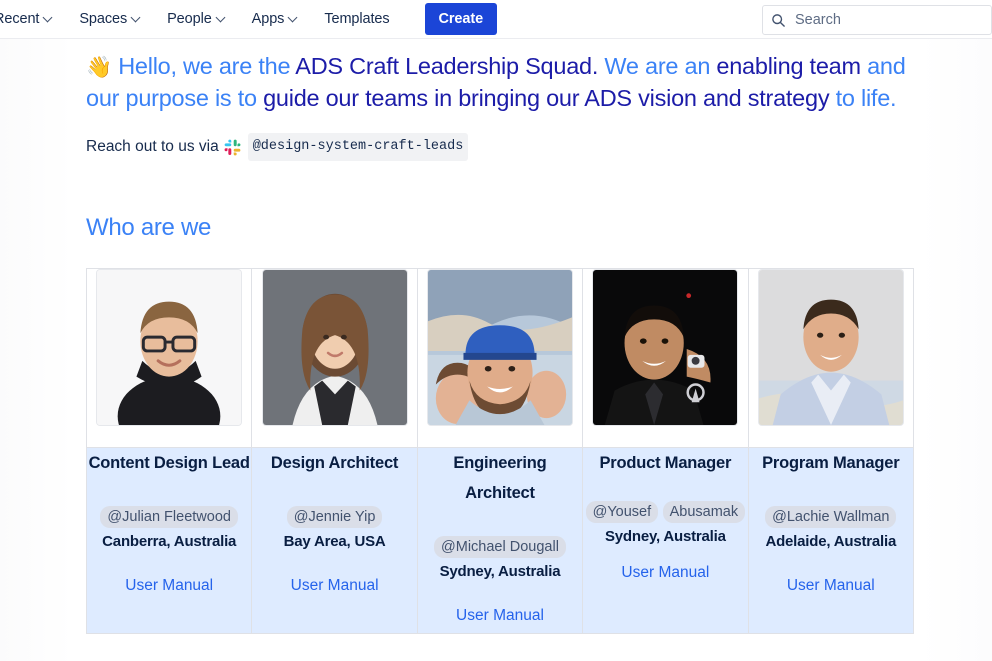 The width and height of the screenshot is (992, 661). What do you see at coordinates (358, 147) in the screenshot?
I see `slack-channel-mention: @design-system-craft-leads` at bounding box center [358, 147].